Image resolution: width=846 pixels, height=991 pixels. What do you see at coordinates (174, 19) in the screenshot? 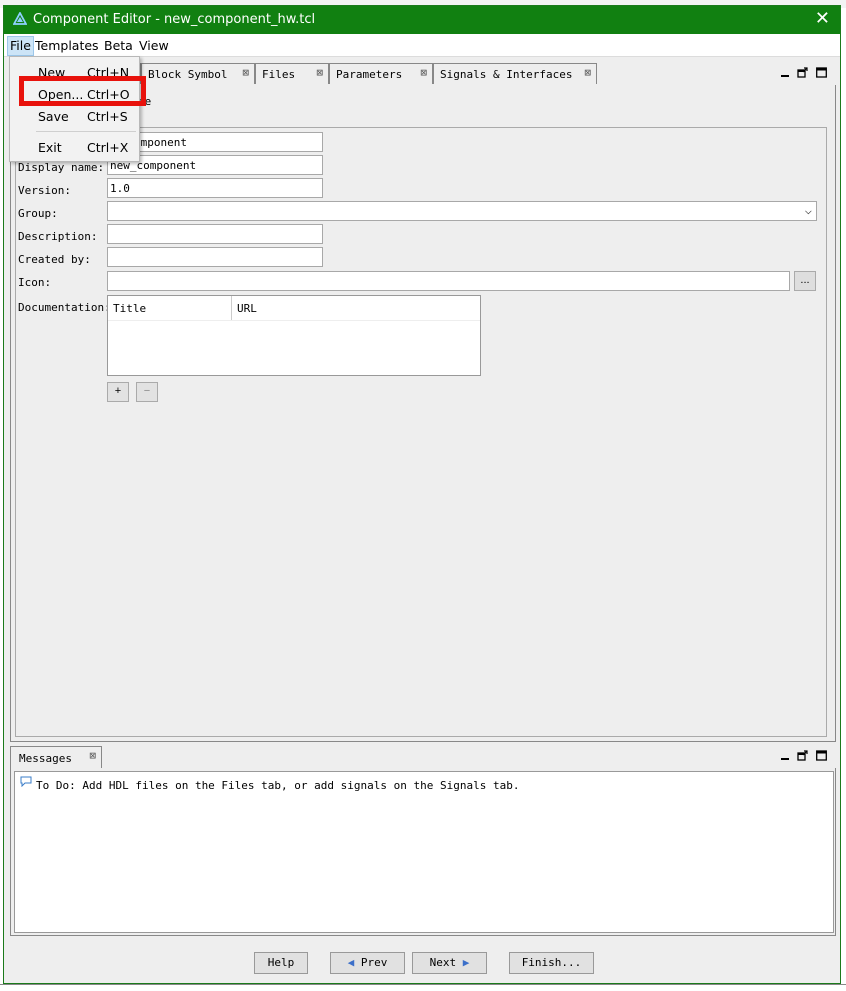
I see `window-title: Component Editor - new_component_hw.tcl` at bounding box center [174, 19].